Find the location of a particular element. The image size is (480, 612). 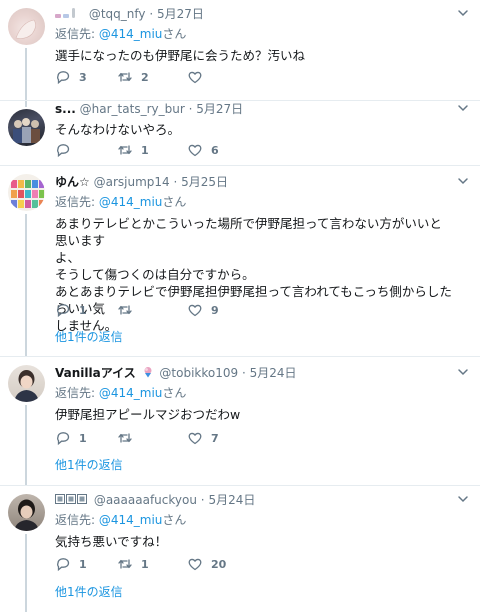

reply-button: 3 is located at coordinates (71, 77).